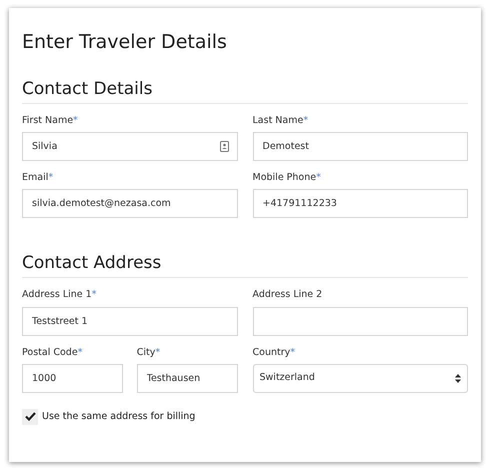  I want to click on country-select: Switzerland, so click(360, 378).